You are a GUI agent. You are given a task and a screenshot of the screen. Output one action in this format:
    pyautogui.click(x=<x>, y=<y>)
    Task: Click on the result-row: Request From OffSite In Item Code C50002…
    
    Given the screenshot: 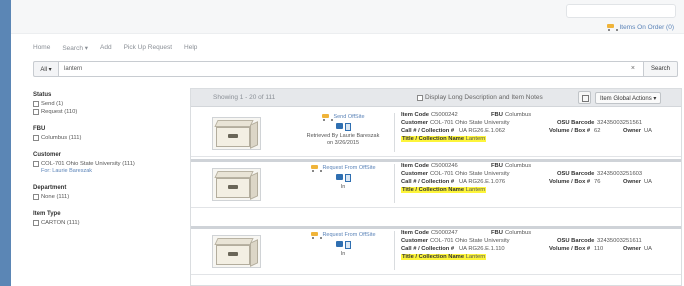 What is the action you would take?
    pyautogui.click(x=436, y=183)
    